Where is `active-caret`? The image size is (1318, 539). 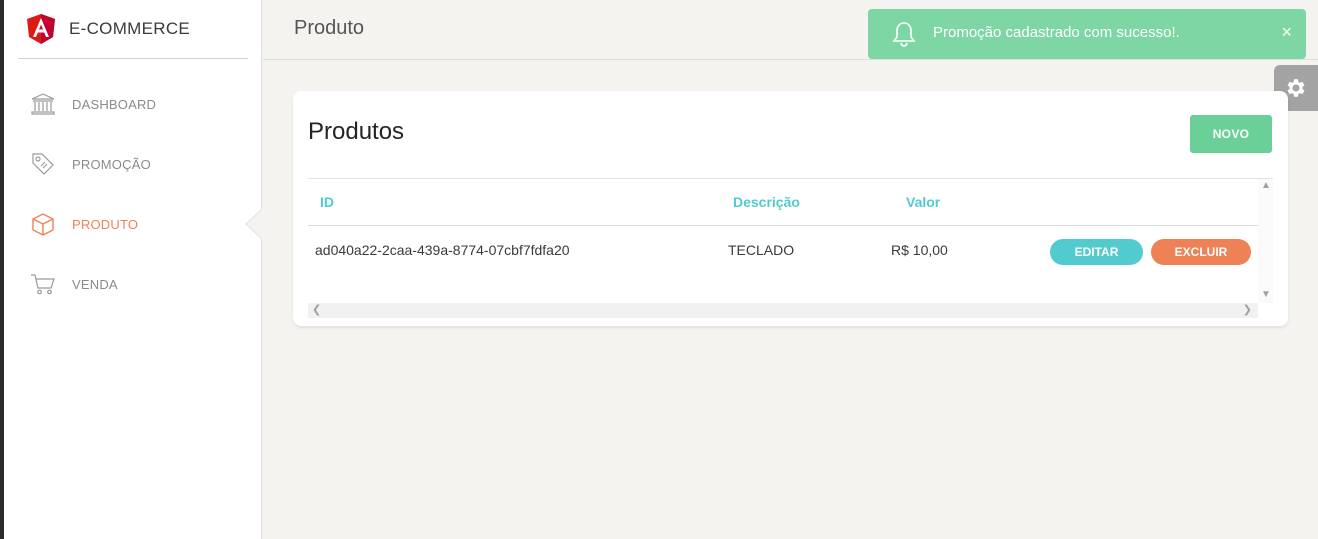 active-caret is located at coordinates (255, 224).